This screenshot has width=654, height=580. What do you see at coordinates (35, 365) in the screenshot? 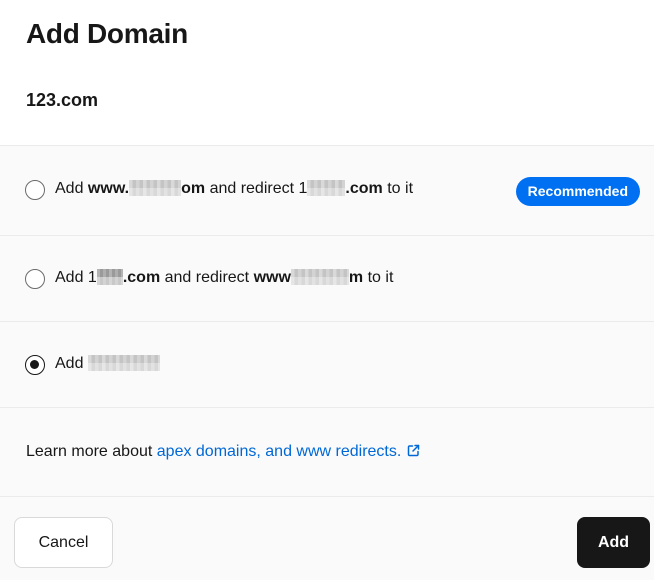
I see `radio-apex-only` at bounding box center [35, 365].